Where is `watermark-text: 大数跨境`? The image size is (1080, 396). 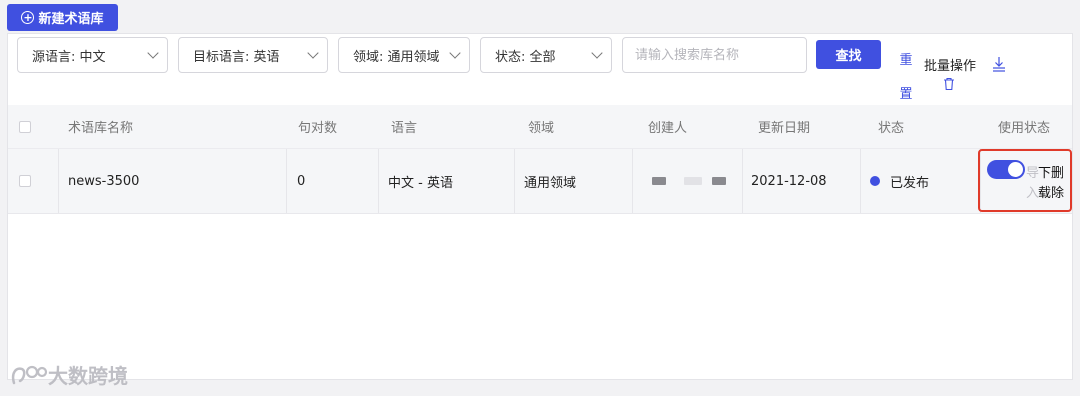
watermark-text: 大数跨境 is located at coordinates (88, 376).